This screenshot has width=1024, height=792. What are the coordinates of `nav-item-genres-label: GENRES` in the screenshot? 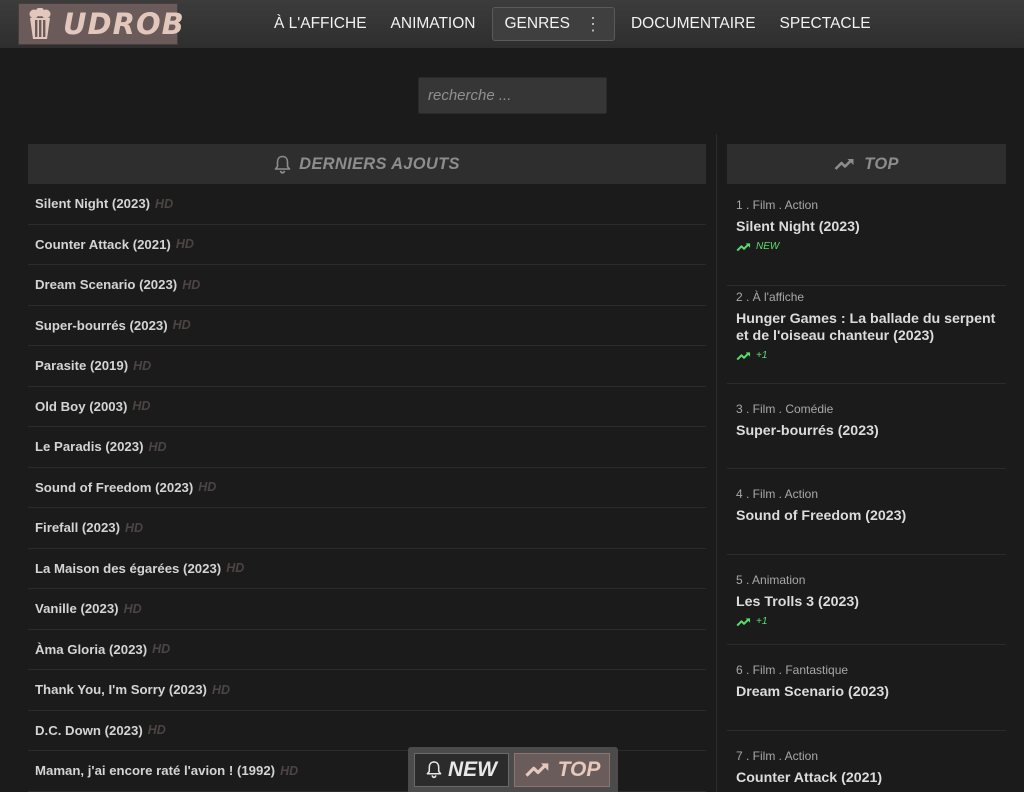 It's located at (537, 23).